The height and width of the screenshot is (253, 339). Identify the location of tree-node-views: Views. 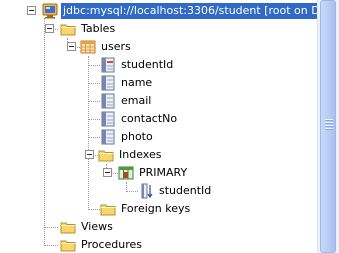
(86, 227).